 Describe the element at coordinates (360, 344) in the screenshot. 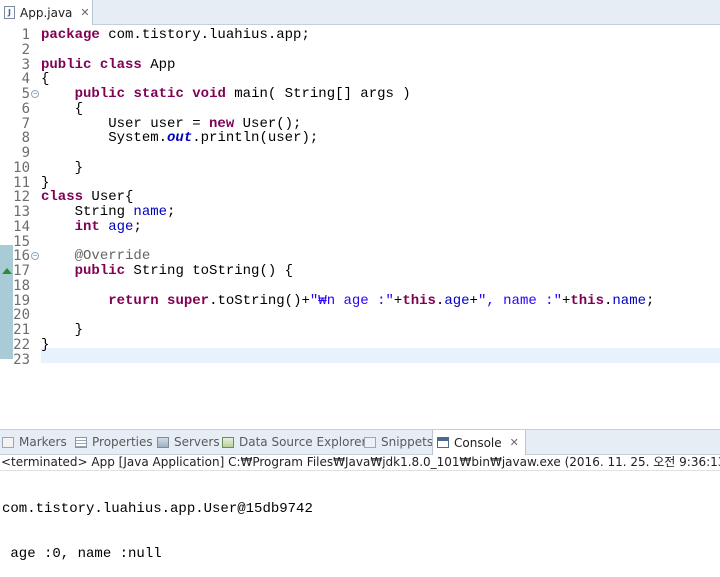

I see `code-line: 22}` at that location.